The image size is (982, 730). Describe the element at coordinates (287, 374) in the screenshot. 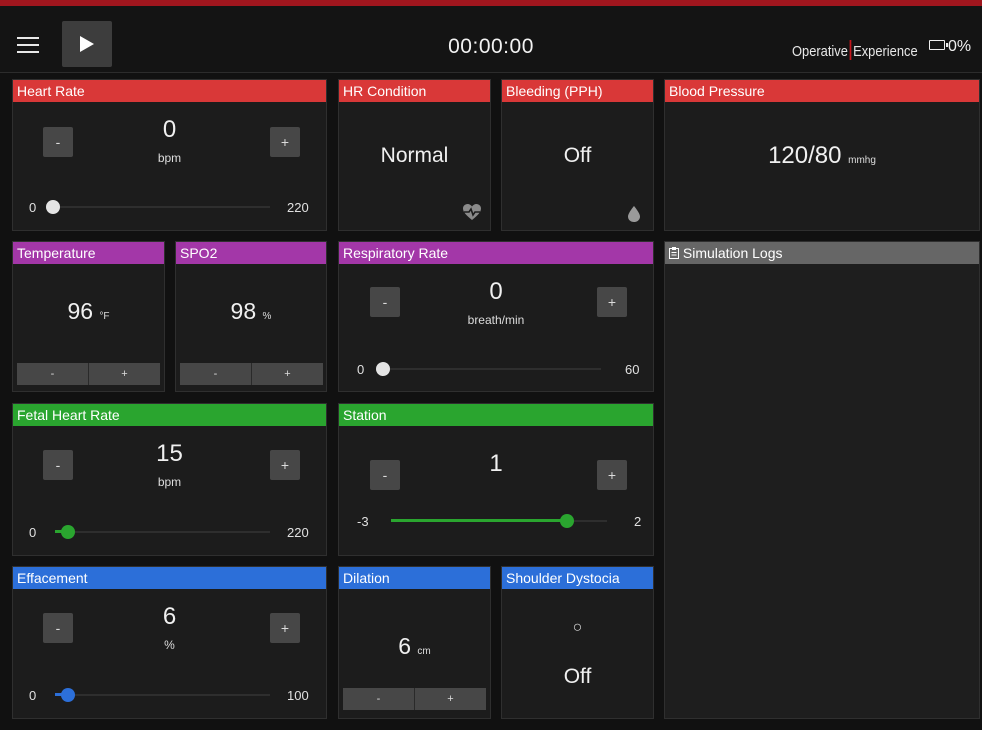

I see `spo2-plus-button: +` at that location.